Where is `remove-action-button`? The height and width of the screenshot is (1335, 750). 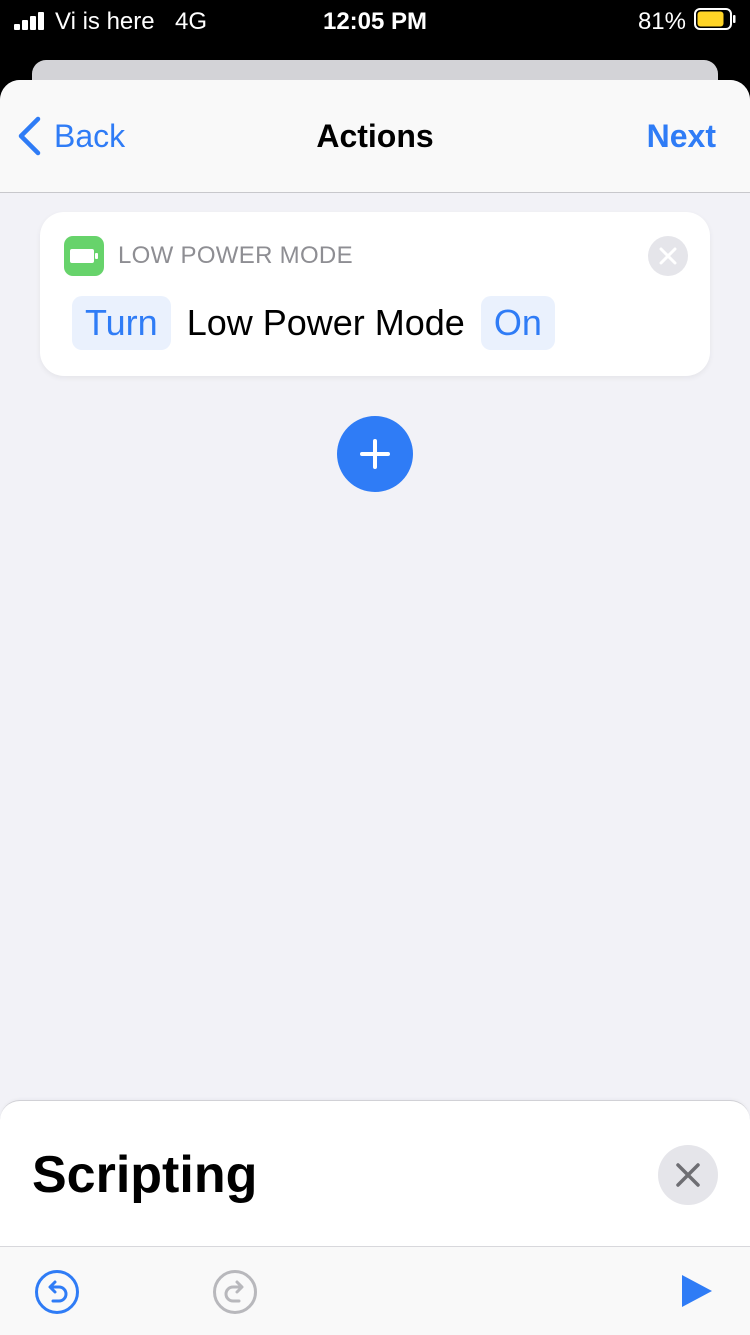 remove-action-button is located at coordinates (668, 256).